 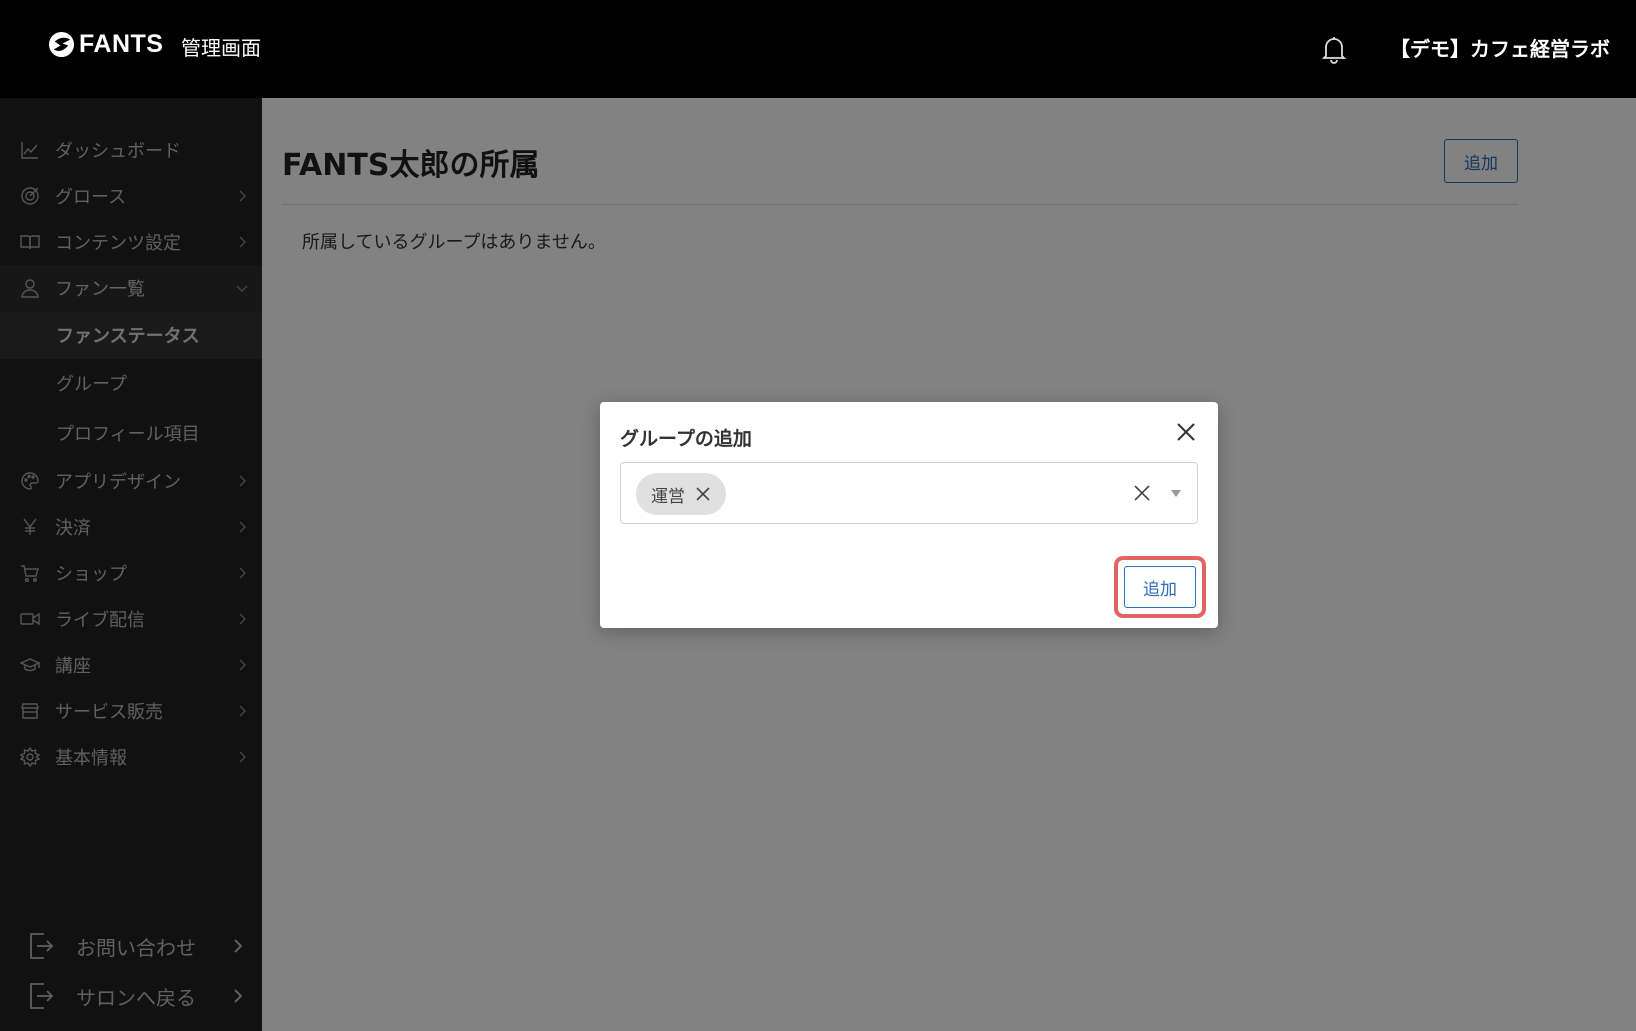 What do you see at coordinates (818, 49) in the screenshot?
I see `top-bar: FANTS 管理画面 【デモ】カフェ経営ラボ` at bounding box center [818, 49].